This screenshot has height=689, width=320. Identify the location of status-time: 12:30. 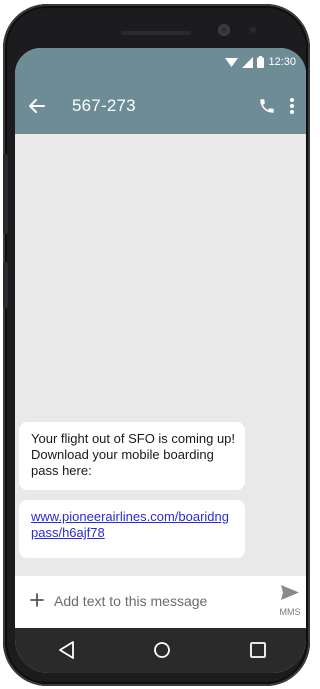
(282, 62).